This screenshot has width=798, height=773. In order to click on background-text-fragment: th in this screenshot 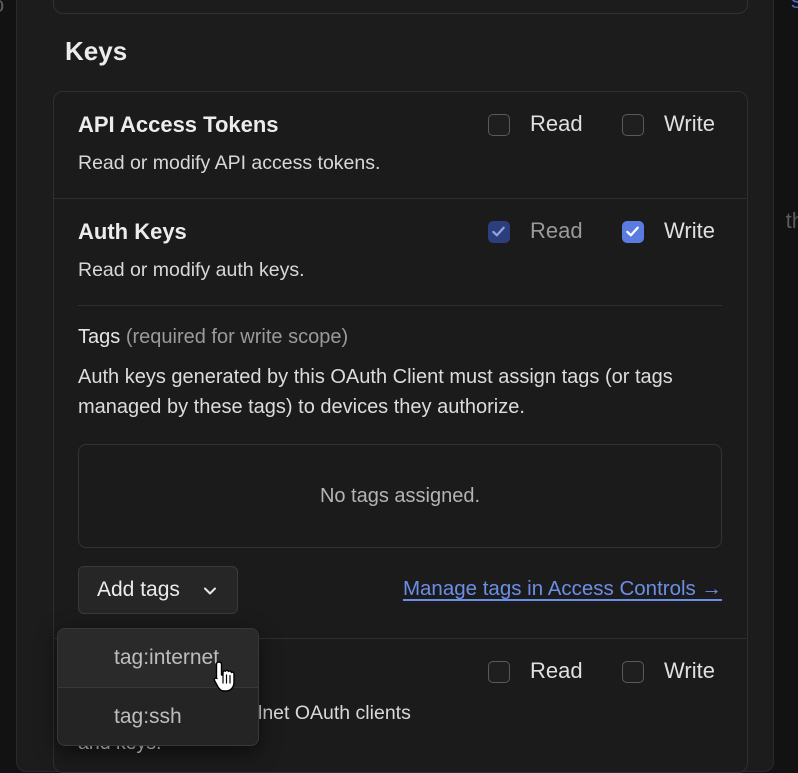, I will do `click(791, 220)`.